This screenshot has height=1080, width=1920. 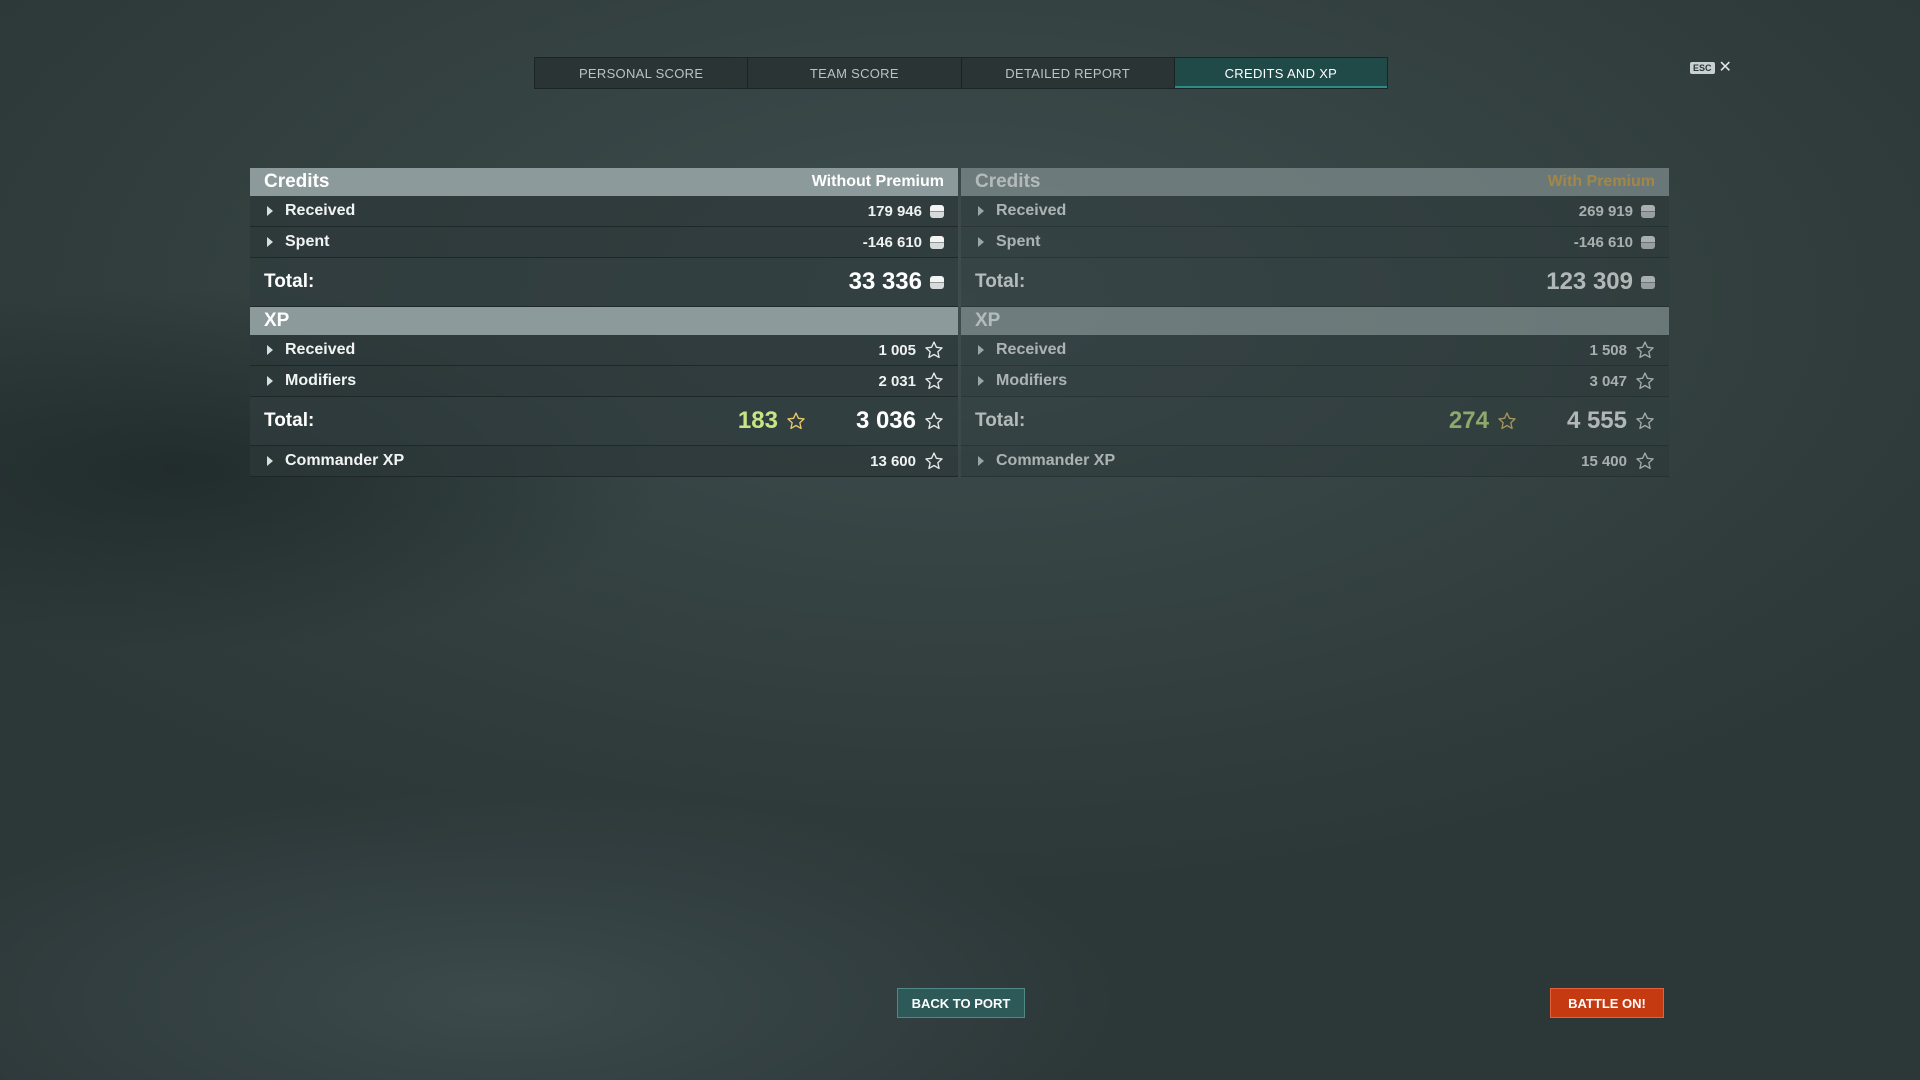 What do you see at coordinates (1725, 67) in the screenshot?
I see `close-icon: ✕` at bounding box center [1725, 67].